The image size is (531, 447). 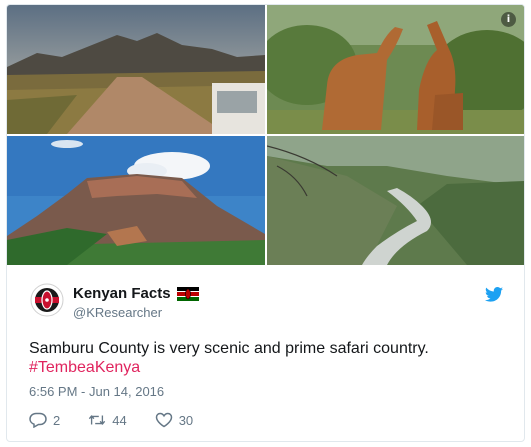 I want to click on reply-button: 2, so click(x=44, y=420).